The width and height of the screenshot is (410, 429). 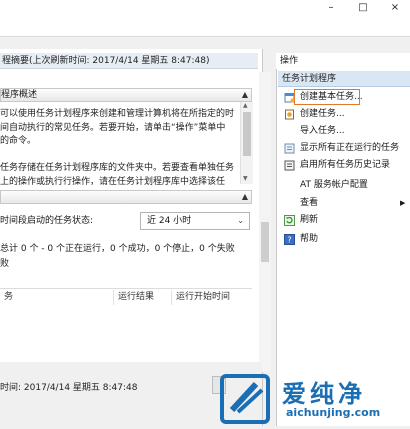 What do you see at coordinates (113, 127) in the screenshot?
I see `overview-line: 间自动执行的常见任务。若要开始，请单击“操作”菜单中` at bounding box center [113, 127].